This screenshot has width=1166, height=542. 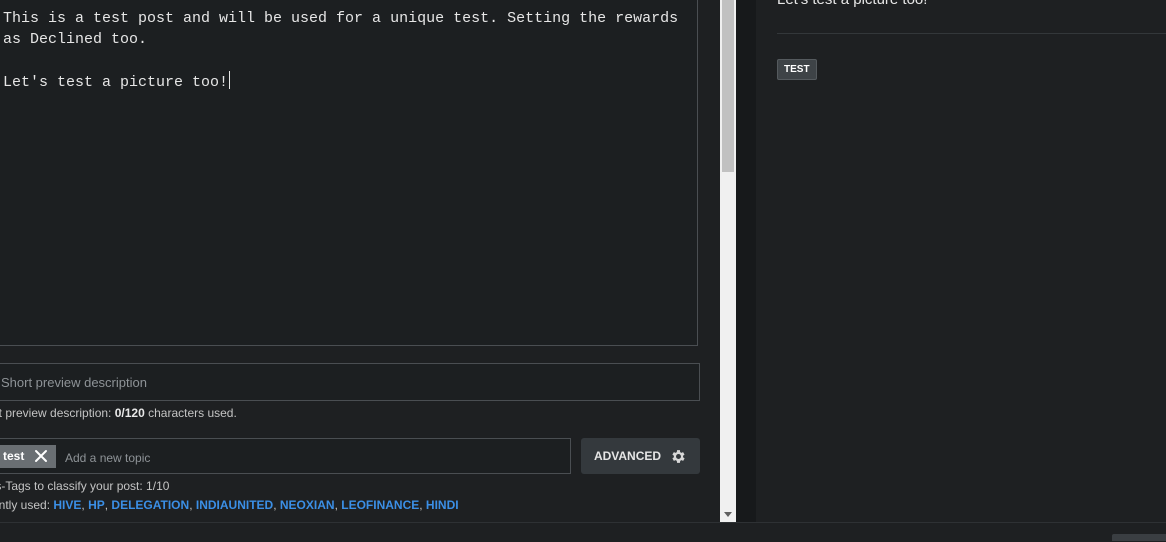 What do you see at coordinates (442, 505) in the screenshot?
I see `recent-tag-link: HINDI` at bounding box center [442, 505].